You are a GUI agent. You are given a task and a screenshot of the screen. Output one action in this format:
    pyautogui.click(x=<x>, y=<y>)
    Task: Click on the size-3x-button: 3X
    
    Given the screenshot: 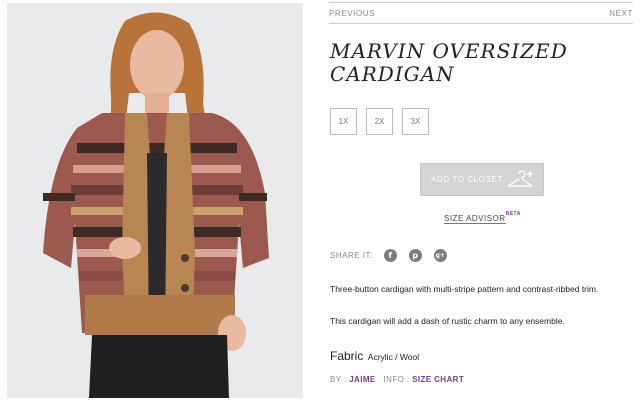 What is the action you would take?
    pyautogui.click(x=415, y=121)
    